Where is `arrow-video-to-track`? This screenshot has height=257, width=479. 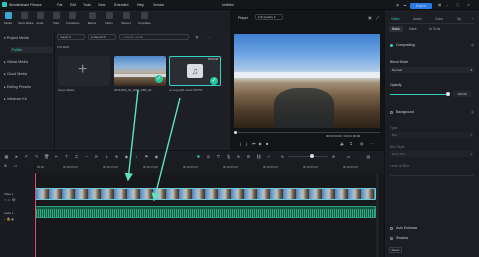
arrow-video-to-track is located at coordinates (131, 135).